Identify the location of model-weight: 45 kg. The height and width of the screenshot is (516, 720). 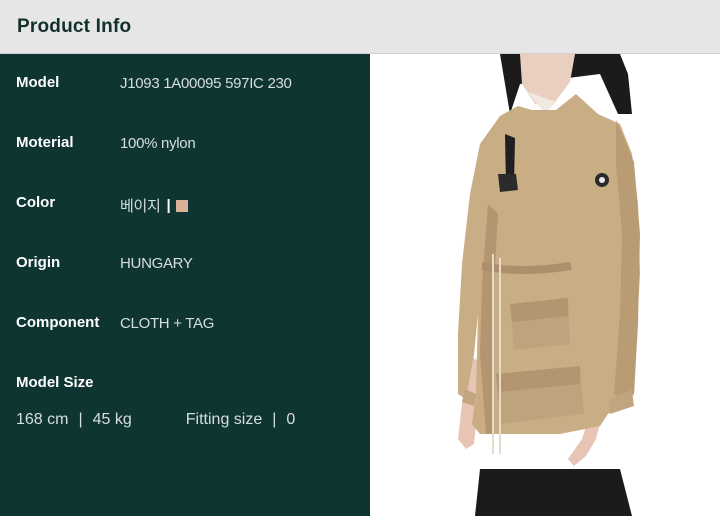
(112, 419).